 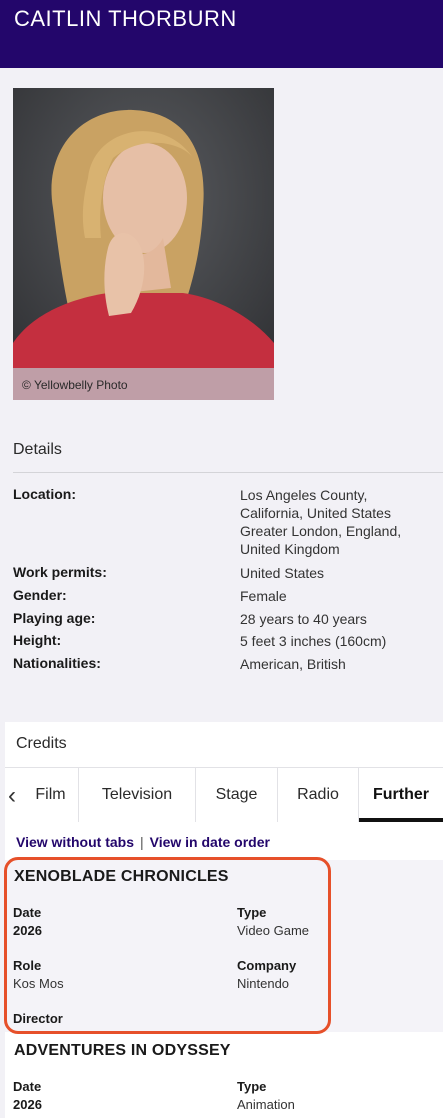 What do you see at coordinates (27, 1086) in the screenshot?
I see `date-label: Date` at bounding box center [27, 1086].